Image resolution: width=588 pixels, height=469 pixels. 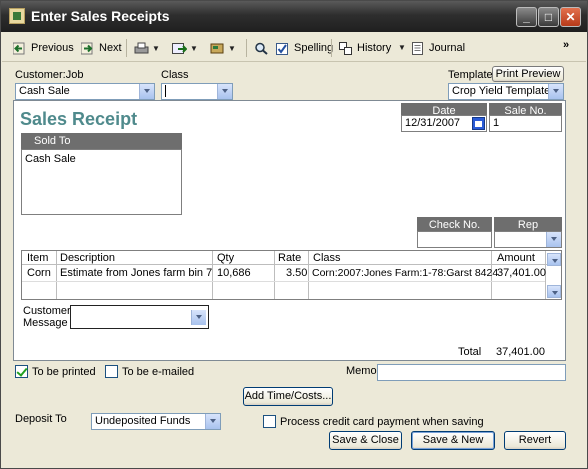 I want to click on find-icon, so click(x=261, y=48).